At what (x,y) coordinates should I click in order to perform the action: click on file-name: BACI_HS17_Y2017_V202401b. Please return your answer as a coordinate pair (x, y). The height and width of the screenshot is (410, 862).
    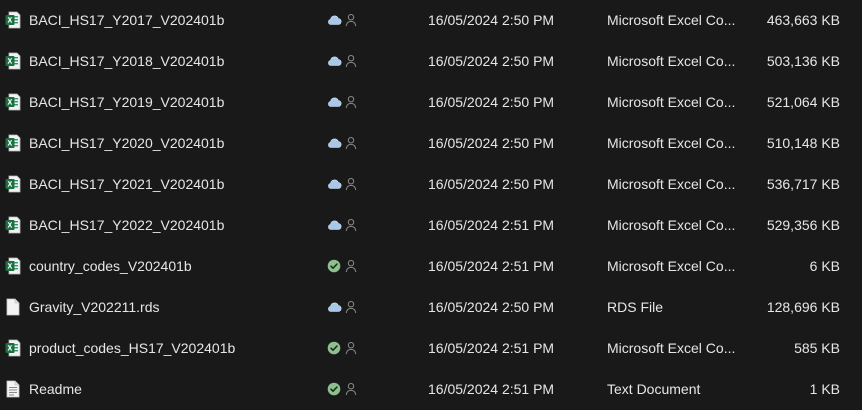
    Looking at the image, I should click on (174, 20).